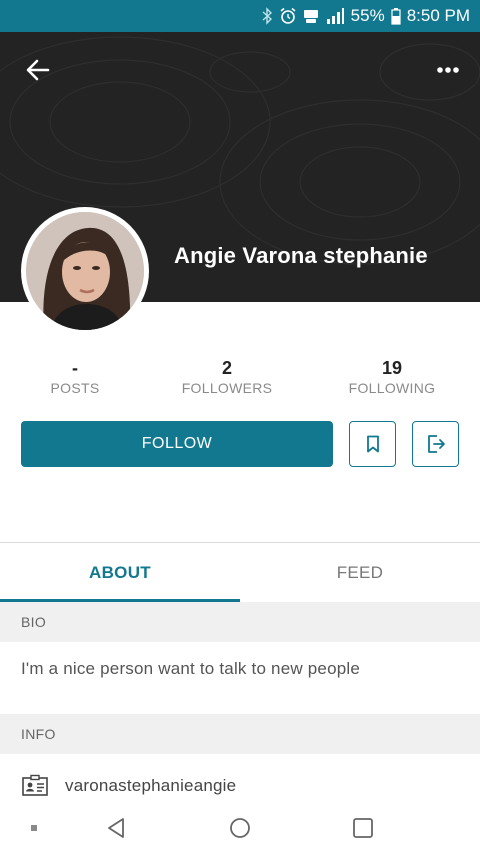 The image size is (480, 852). Describe the element at coordinates (35, 785) in the screenshot. I see `id-card-icon` at that location.